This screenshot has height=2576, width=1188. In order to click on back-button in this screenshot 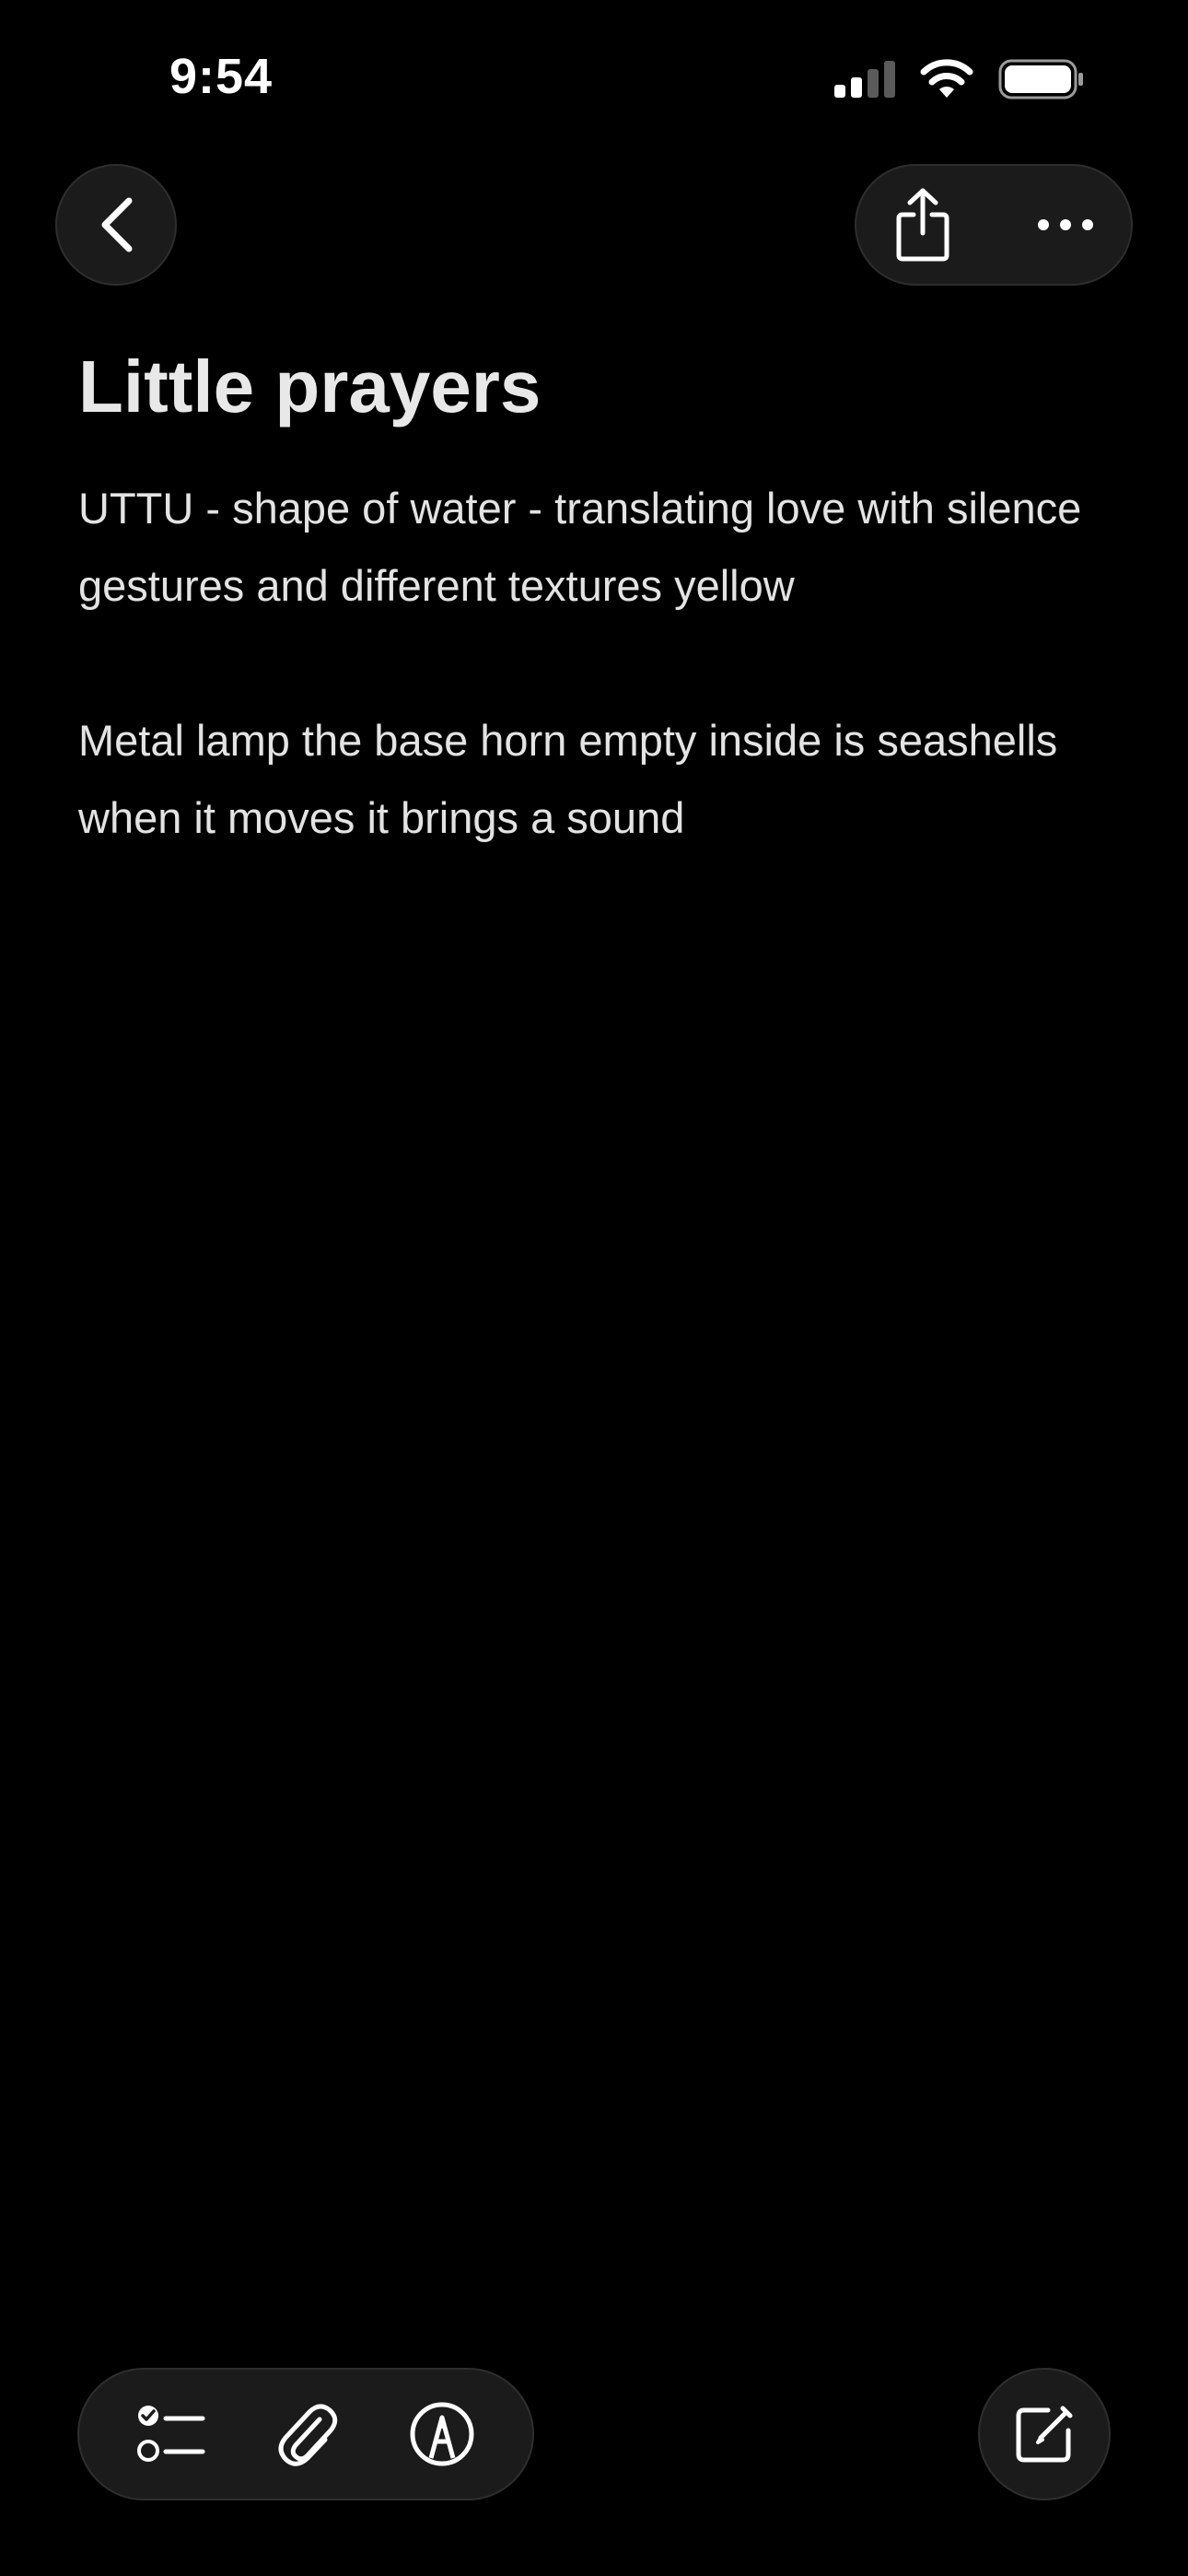, I will do `click(116, 225)`.